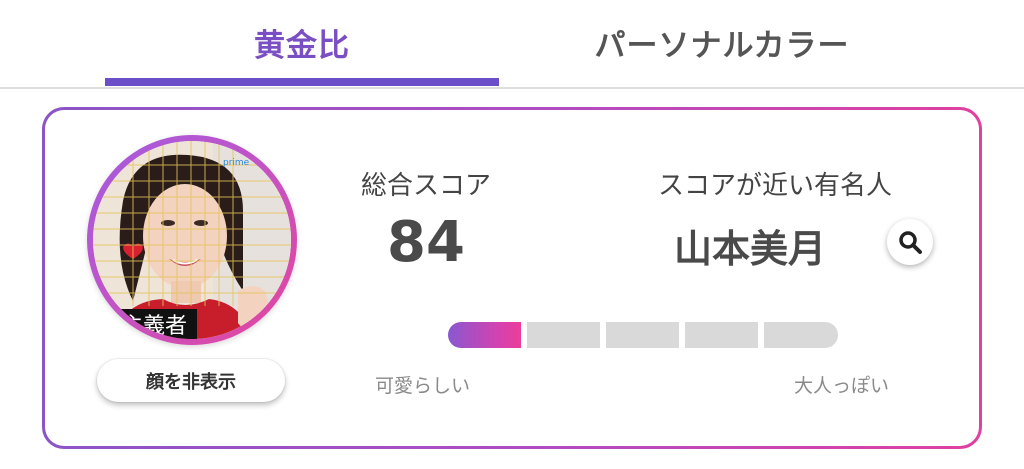  I want to click on scale-label-mature: 大人っぽい, so click(842, 386).